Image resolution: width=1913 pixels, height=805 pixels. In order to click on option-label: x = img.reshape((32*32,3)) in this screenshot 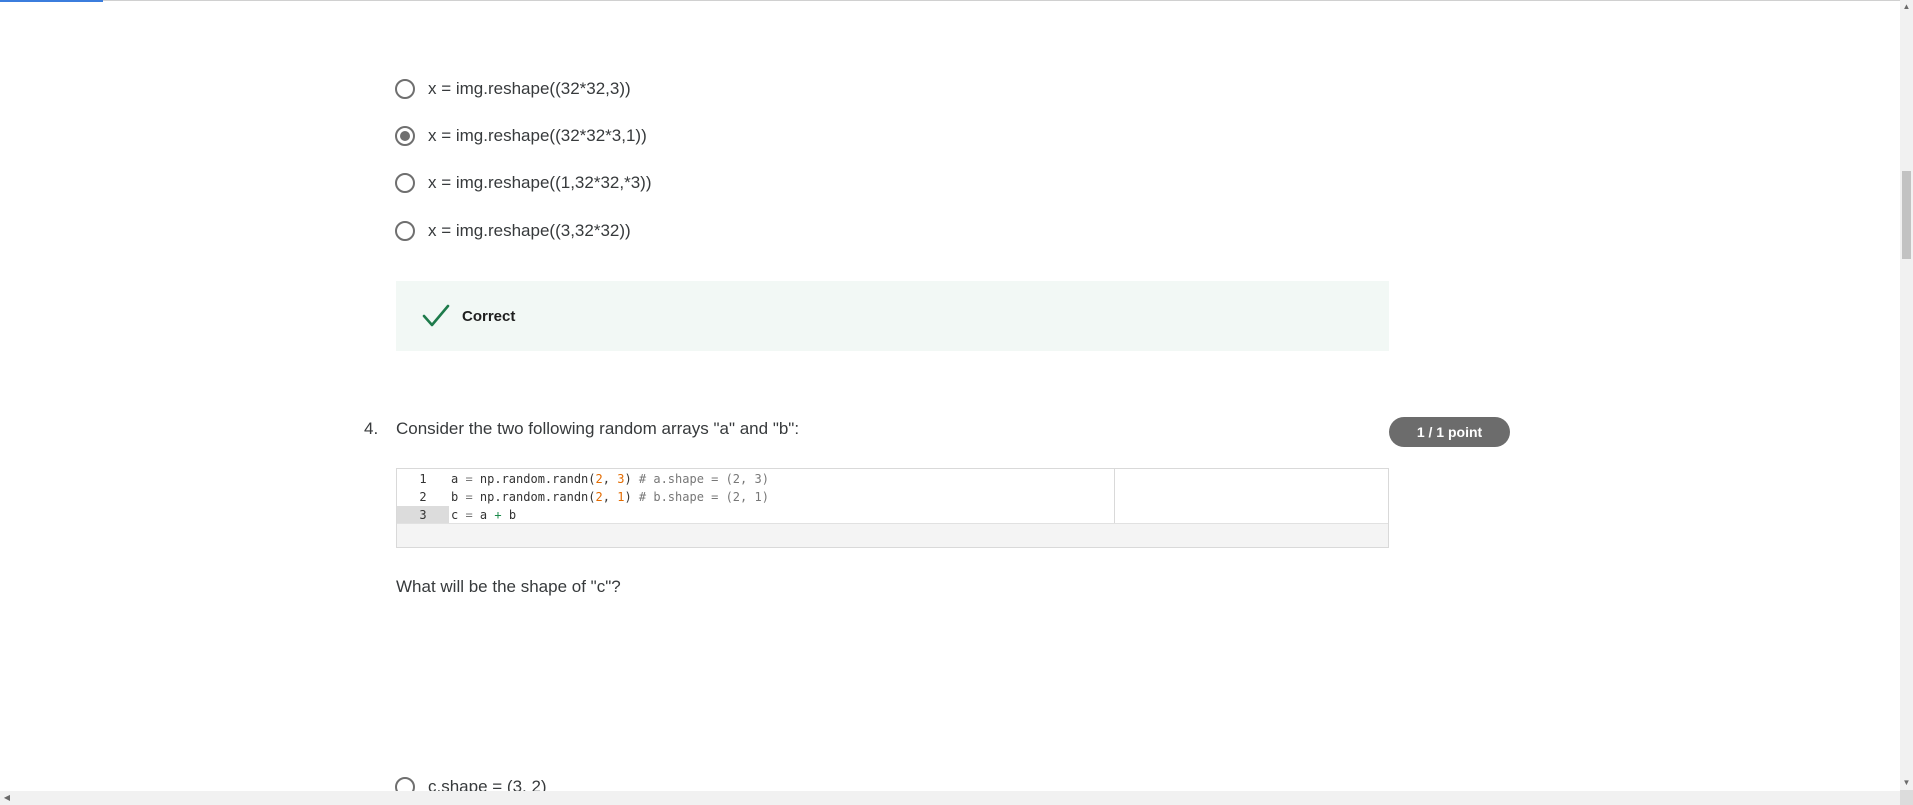, I will do `click(529, 88)`.